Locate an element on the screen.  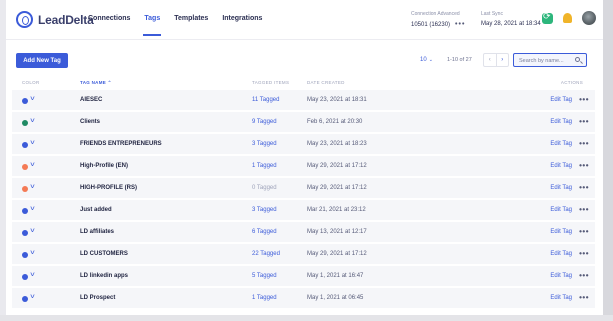
next-page-icon: › is located at coordinates (502, 60).